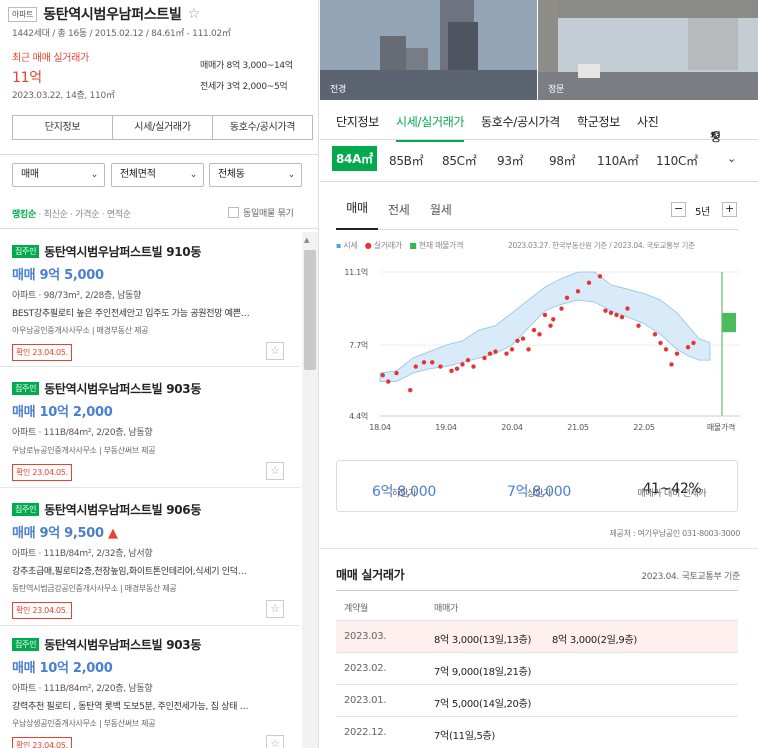  I want to click on area-filter: 전체면적 ⌄, so click(157, 175).